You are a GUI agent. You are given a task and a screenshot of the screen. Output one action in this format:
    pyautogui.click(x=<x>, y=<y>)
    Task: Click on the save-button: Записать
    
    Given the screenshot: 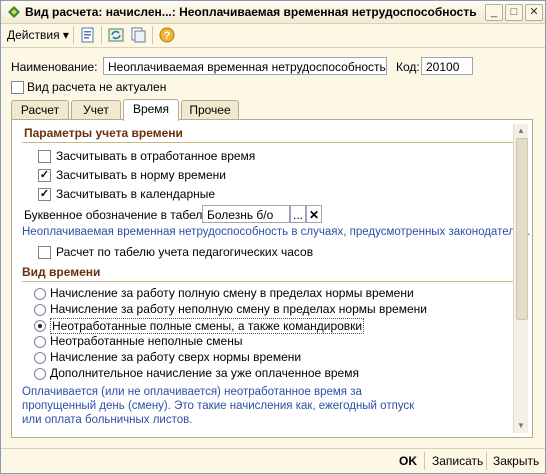 What is the action you would take?
    pyautogui.click(x=457, y=461)
    